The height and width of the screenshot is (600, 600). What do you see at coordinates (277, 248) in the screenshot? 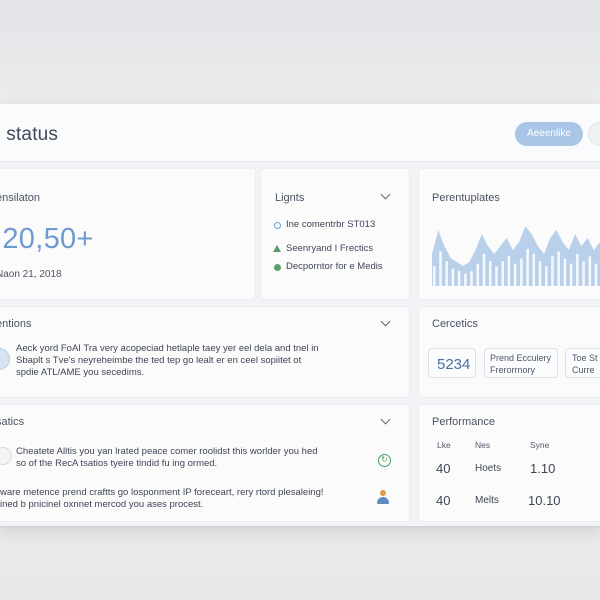
I see `triangle-icon` at bounding box center [277, 248].